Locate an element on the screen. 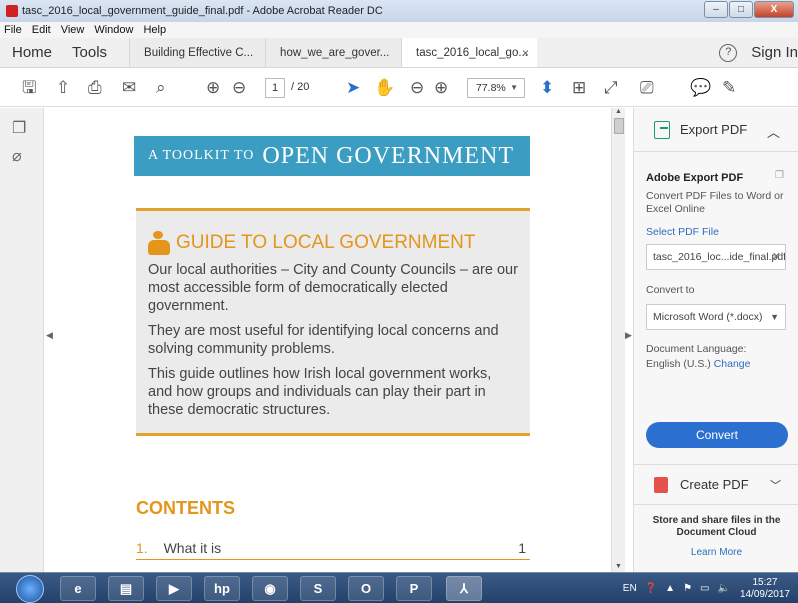  menu-view: View is located at coordinates (73, 30).